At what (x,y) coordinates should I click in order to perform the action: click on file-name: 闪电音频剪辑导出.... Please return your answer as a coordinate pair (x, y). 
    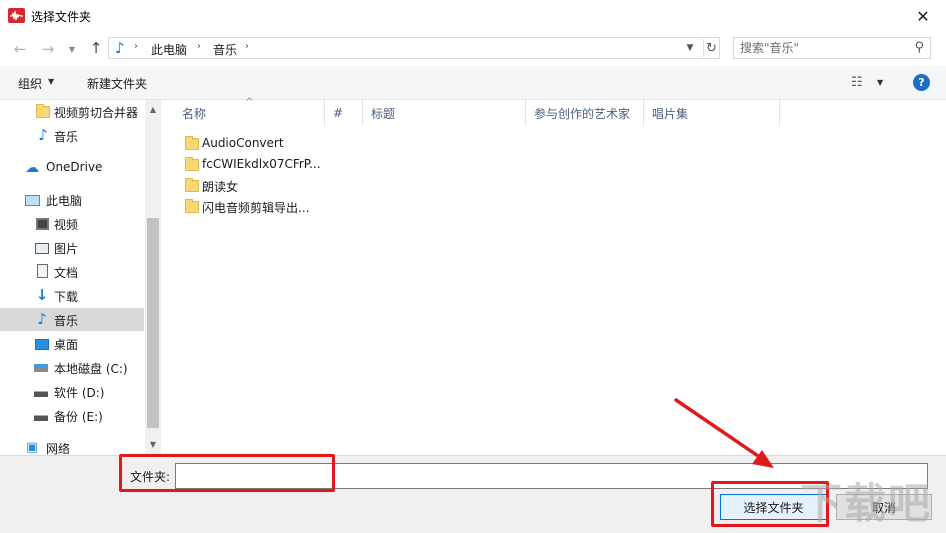
    Looking at the image, I should click on (256, 208).